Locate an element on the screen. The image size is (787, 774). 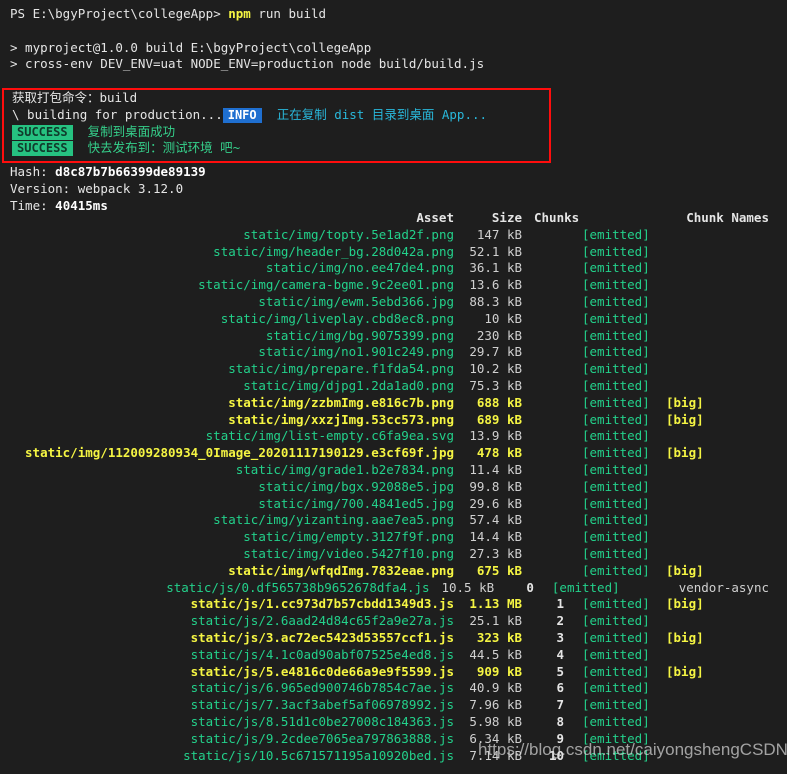
asset-size: 147 kB is located at coordinates (499, 234).